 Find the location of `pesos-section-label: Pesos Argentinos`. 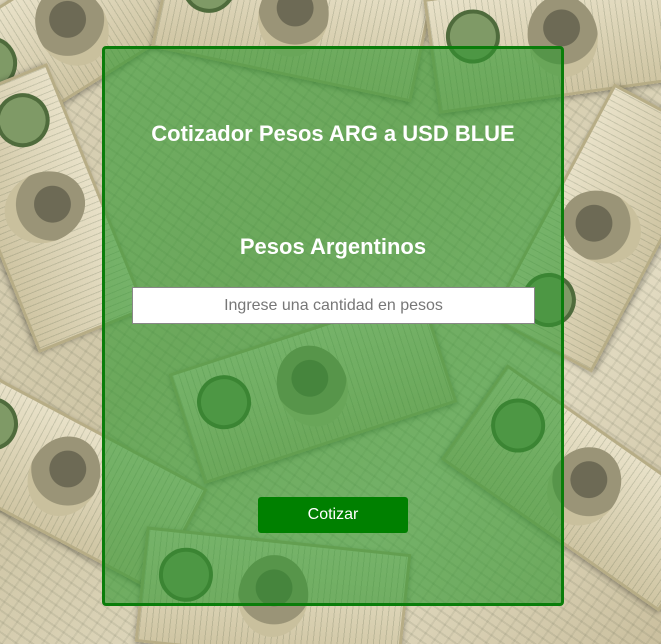

pesos-section-label: Pesos Argentinos is located at coordinates (333, 246).